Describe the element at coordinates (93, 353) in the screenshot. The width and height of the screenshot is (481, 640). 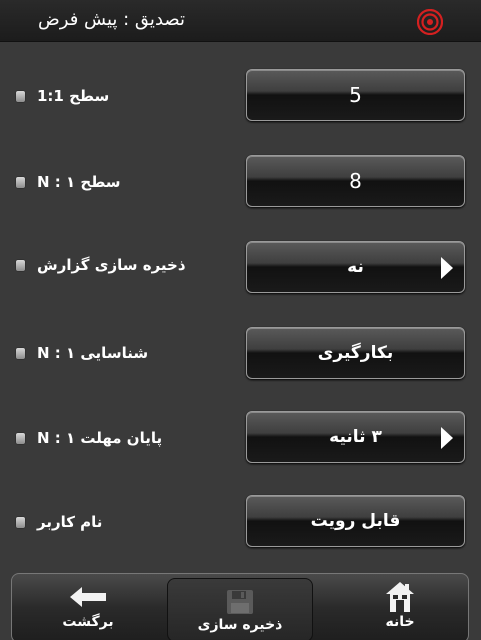
I see `setting-label-text: شناسایی N : ۱` at that location.